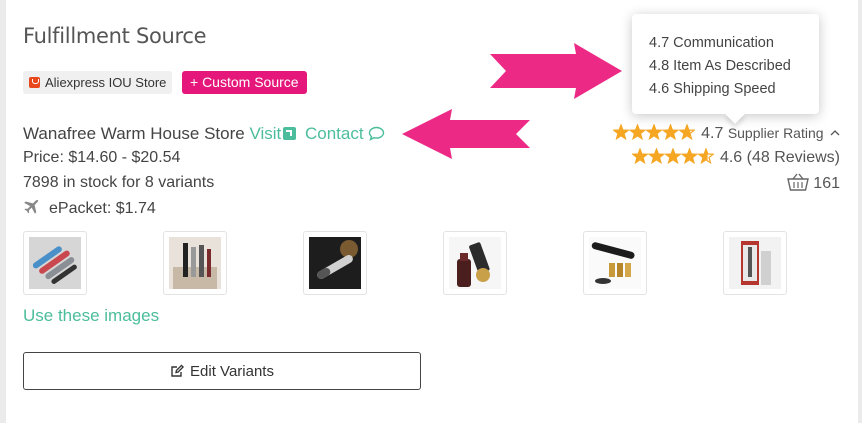  I want to click on supplier-rating-stars, so click(654, 132).